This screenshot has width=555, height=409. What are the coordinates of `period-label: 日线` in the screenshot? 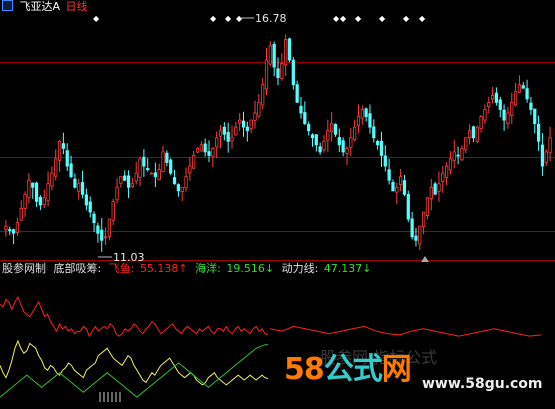 It's located at (77, 6).